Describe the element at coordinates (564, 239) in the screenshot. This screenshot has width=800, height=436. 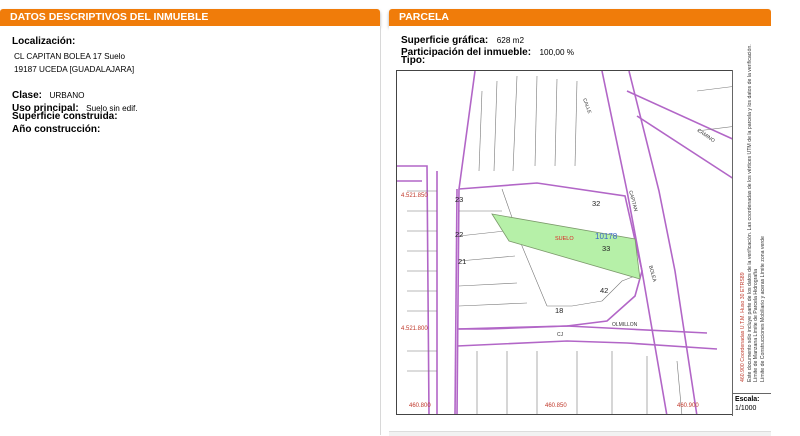
I see `parcel-suelo-label: SUELO` at that location.